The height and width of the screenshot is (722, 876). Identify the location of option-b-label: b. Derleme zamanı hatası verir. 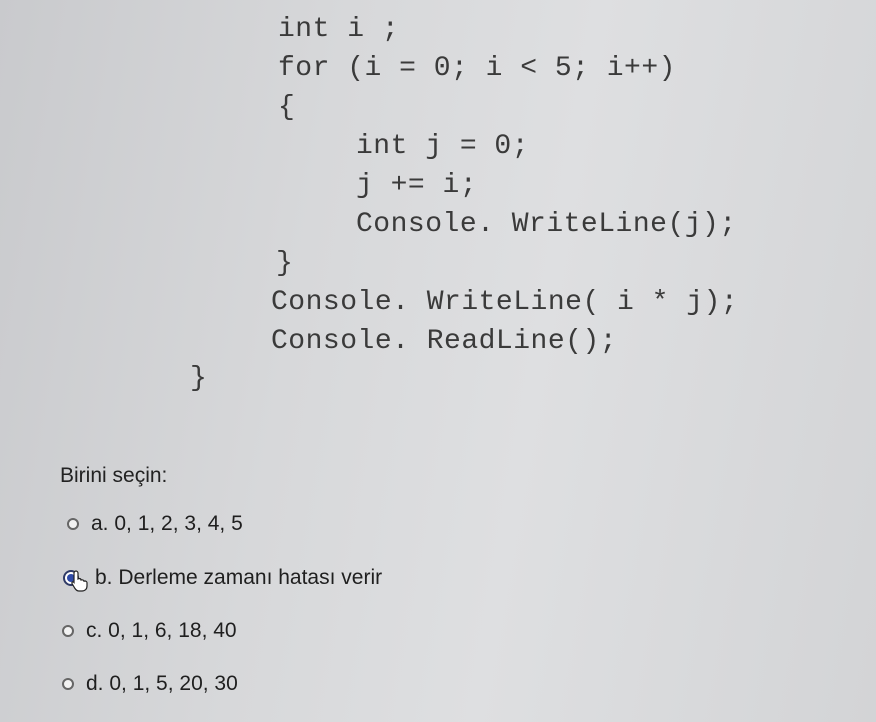
(239, 577).